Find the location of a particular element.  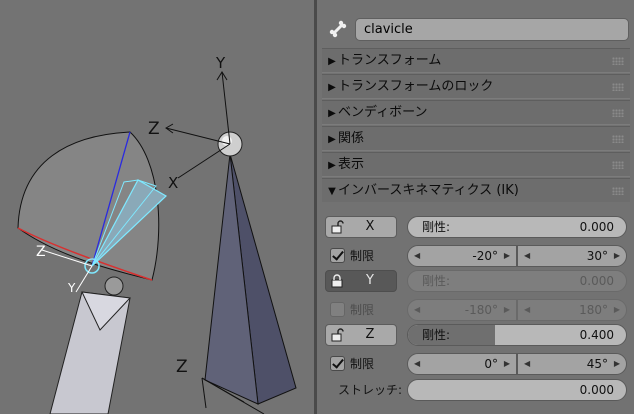

section-transform-locks: ▶ トランスフォームのロック is located at coordinates (476, 86).